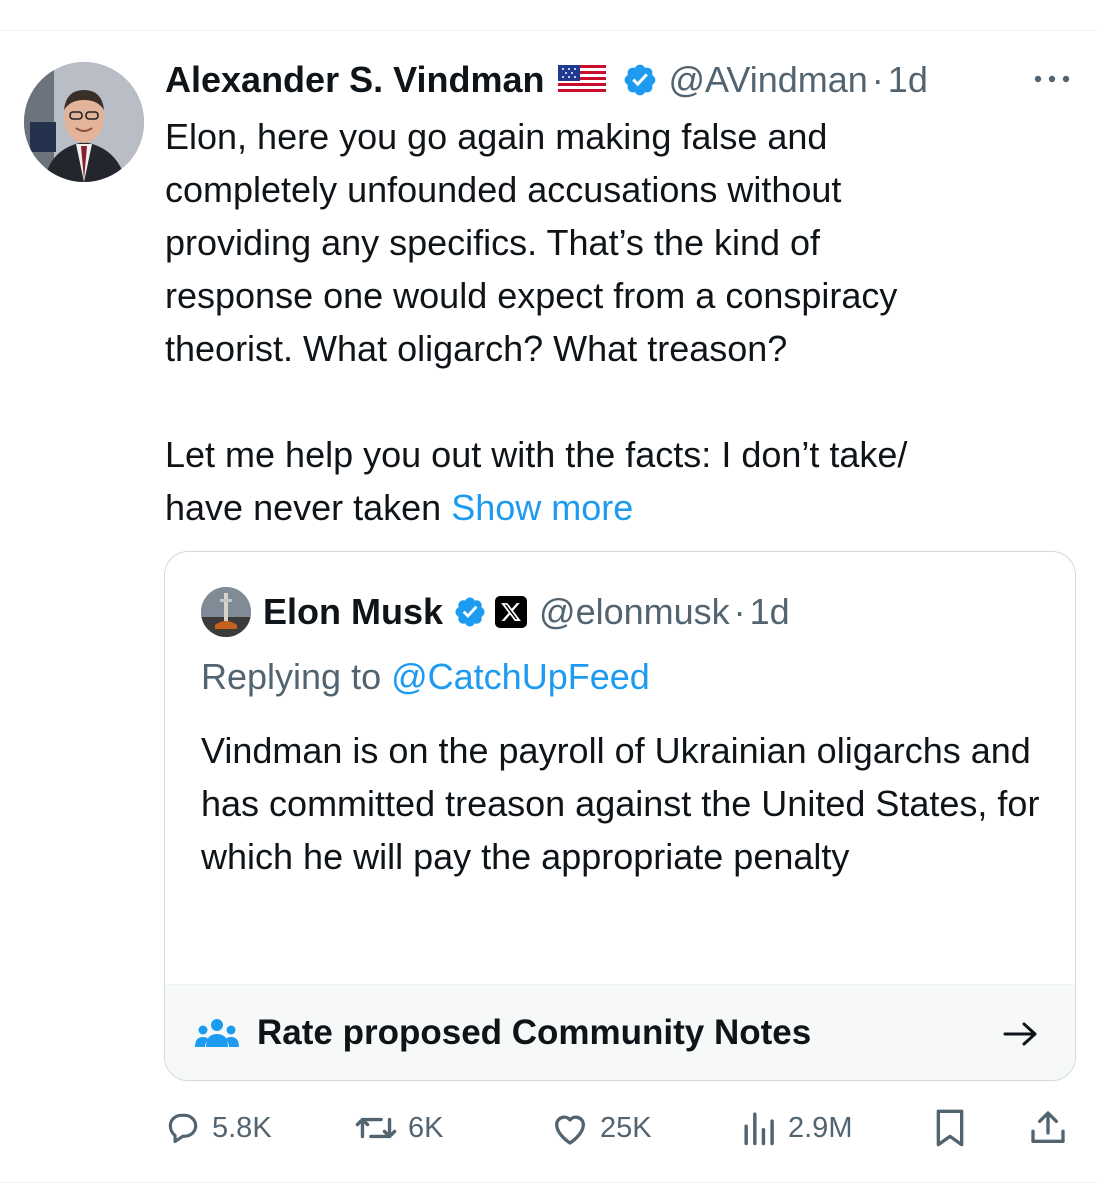 This screenshot has height=1200, width=1098. I want to click on us-flag-icon, so click(582, 80).